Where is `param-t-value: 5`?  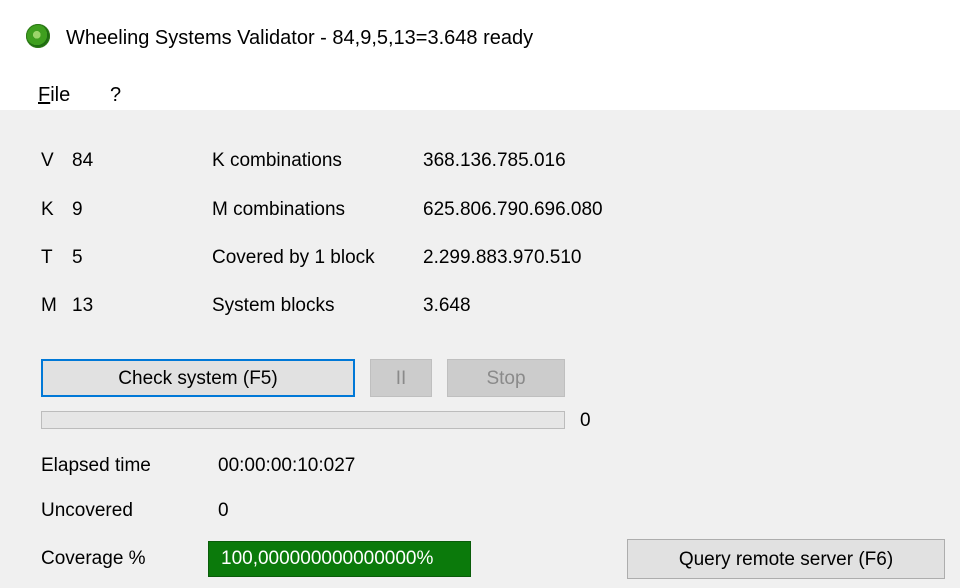
param-t-value: 5 is located at coordinates (77, 257).